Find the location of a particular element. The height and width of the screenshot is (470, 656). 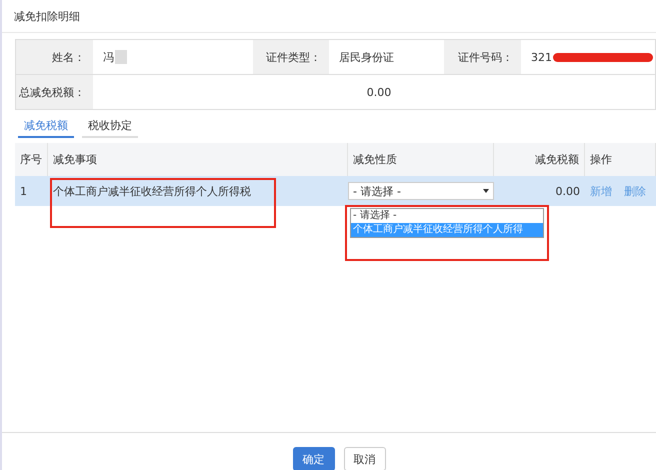

cancel-button: 取消 is located at coordinates (365, 458).